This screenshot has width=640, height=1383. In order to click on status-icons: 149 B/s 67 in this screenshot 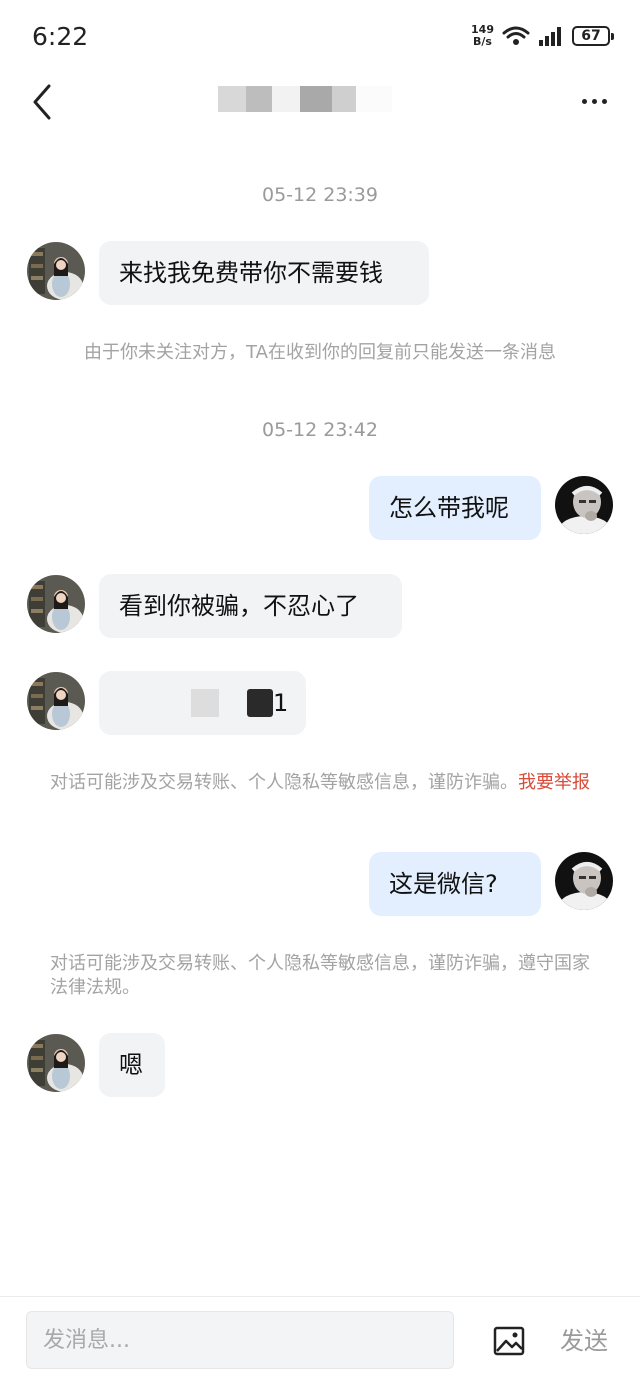, I will do `click(542, 36)`.